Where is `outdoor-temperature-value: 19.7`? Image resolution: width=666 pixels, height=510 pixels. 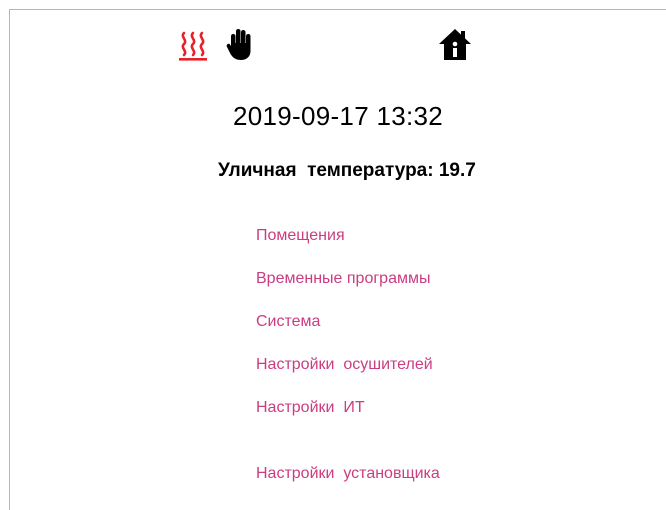
outdoor-temperature-value: 19.7 is located at coordinates (457, 170).